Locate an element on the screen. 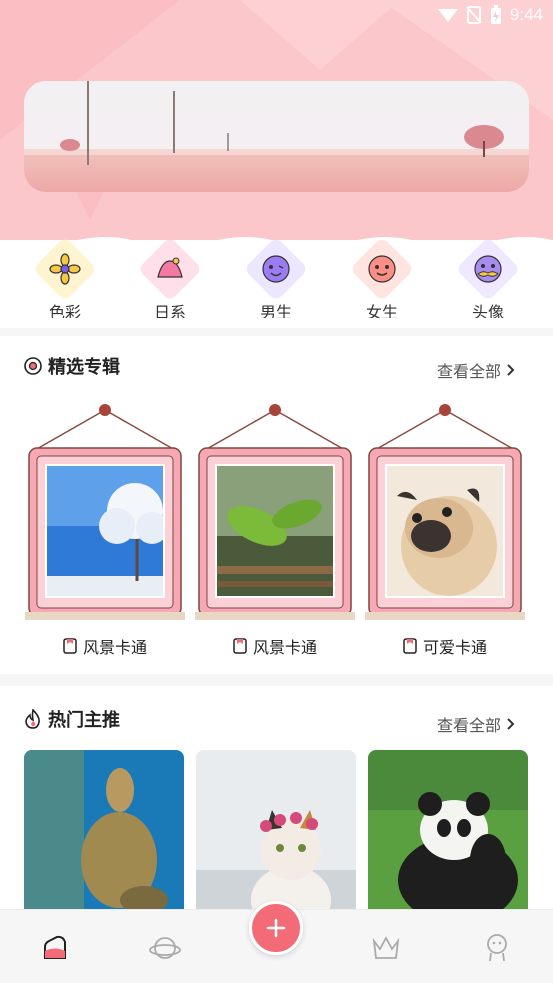  home-icon is located at coordinates (55, 947).